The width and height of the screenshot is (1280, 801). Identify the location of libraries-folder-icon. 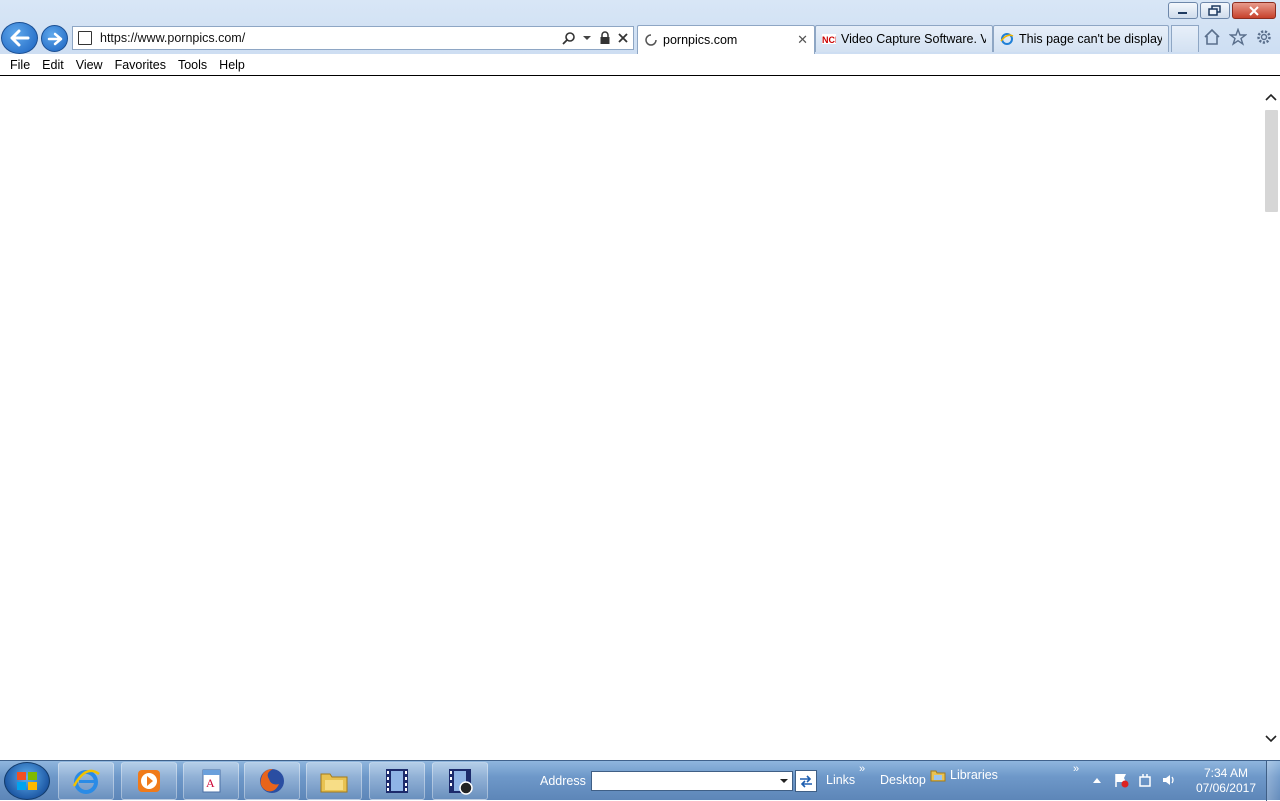
(938, 776).